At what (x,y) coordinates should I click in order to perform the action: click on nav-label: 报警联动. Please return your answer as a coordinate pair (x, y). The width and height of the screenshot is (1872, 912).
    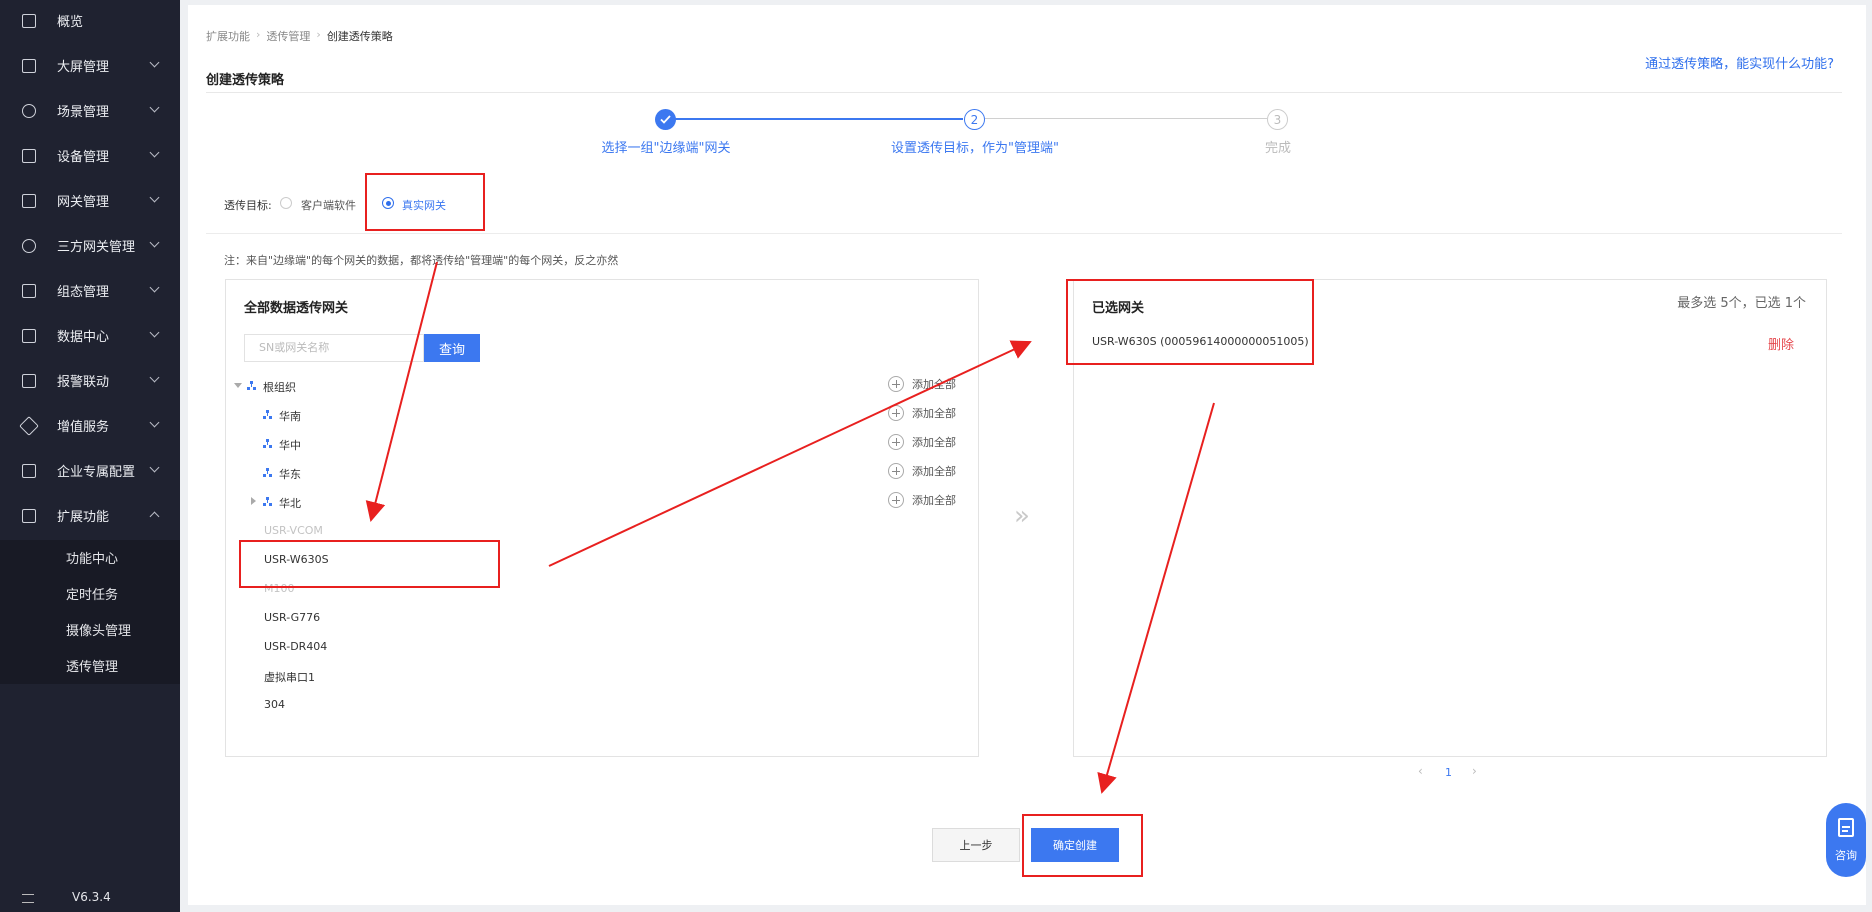
    Looking at the image, I should click on (83, 382).